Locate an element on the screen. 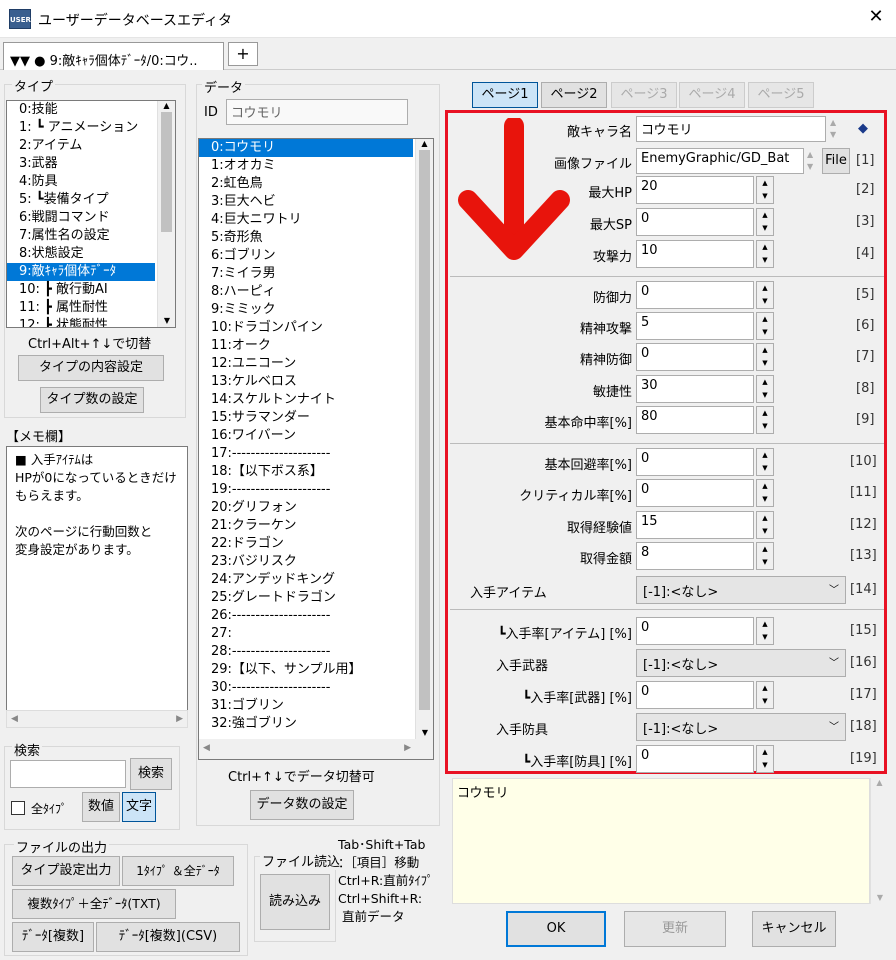 Image resolution: width=896 pixels, height=960 pixels. type-list-item: 11: ┣ 属性耐性 is located at coordinates (81, 308).